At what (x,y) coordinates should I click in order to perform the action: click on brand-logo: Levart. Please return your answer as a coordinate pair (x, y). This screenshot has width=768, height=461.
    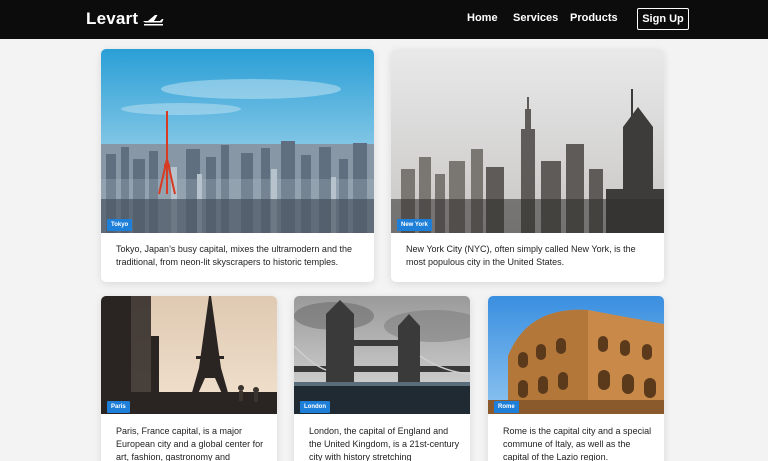
    Looking at the image, I should click on (125, 19).